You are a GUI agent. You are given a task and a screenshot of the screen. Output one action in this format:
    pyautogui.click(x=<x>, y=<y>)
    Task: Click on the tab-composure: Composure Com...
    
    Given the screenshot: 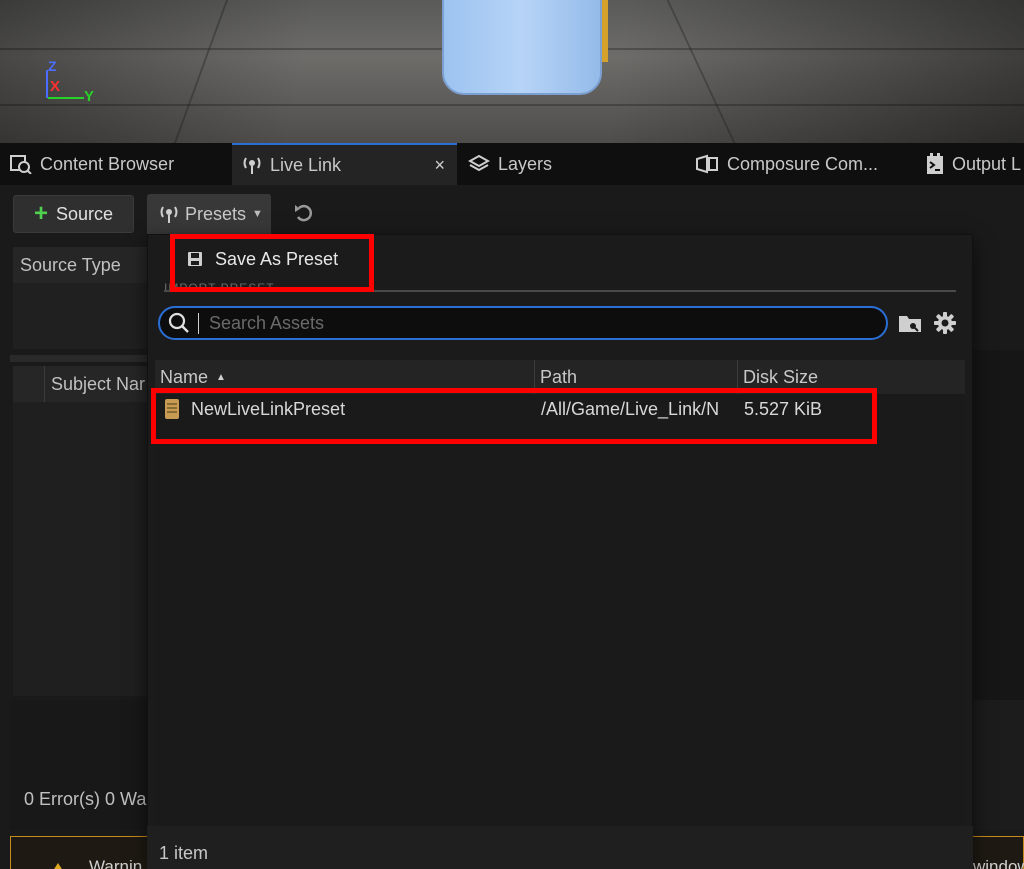 What is the action you would take?
    pyautogui.click(x=786, y=164)
    